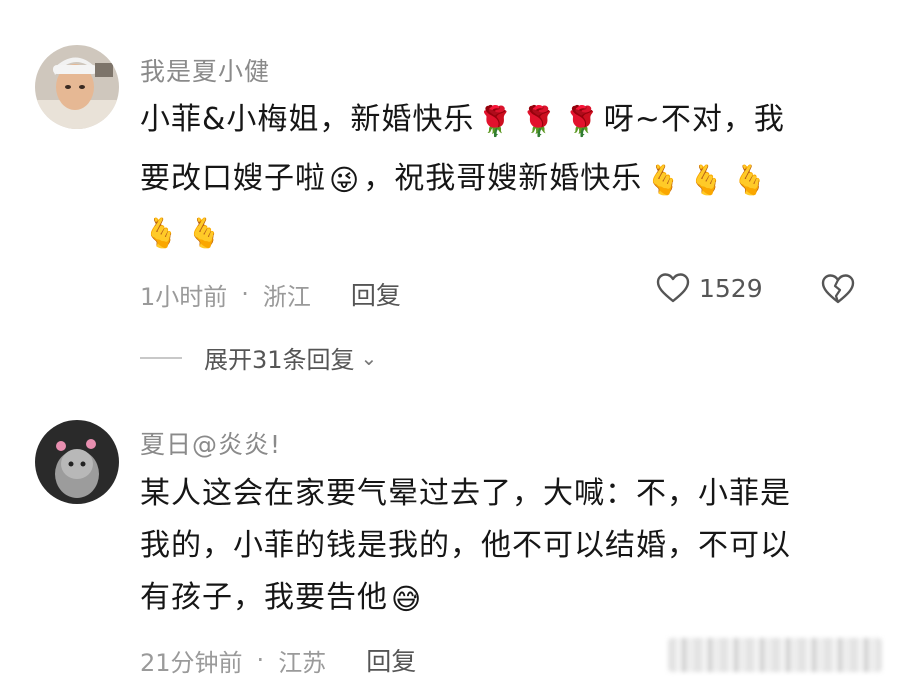  I want to click on comment-meta: 1小时前 · 浙江 回复, so click(270, 294).